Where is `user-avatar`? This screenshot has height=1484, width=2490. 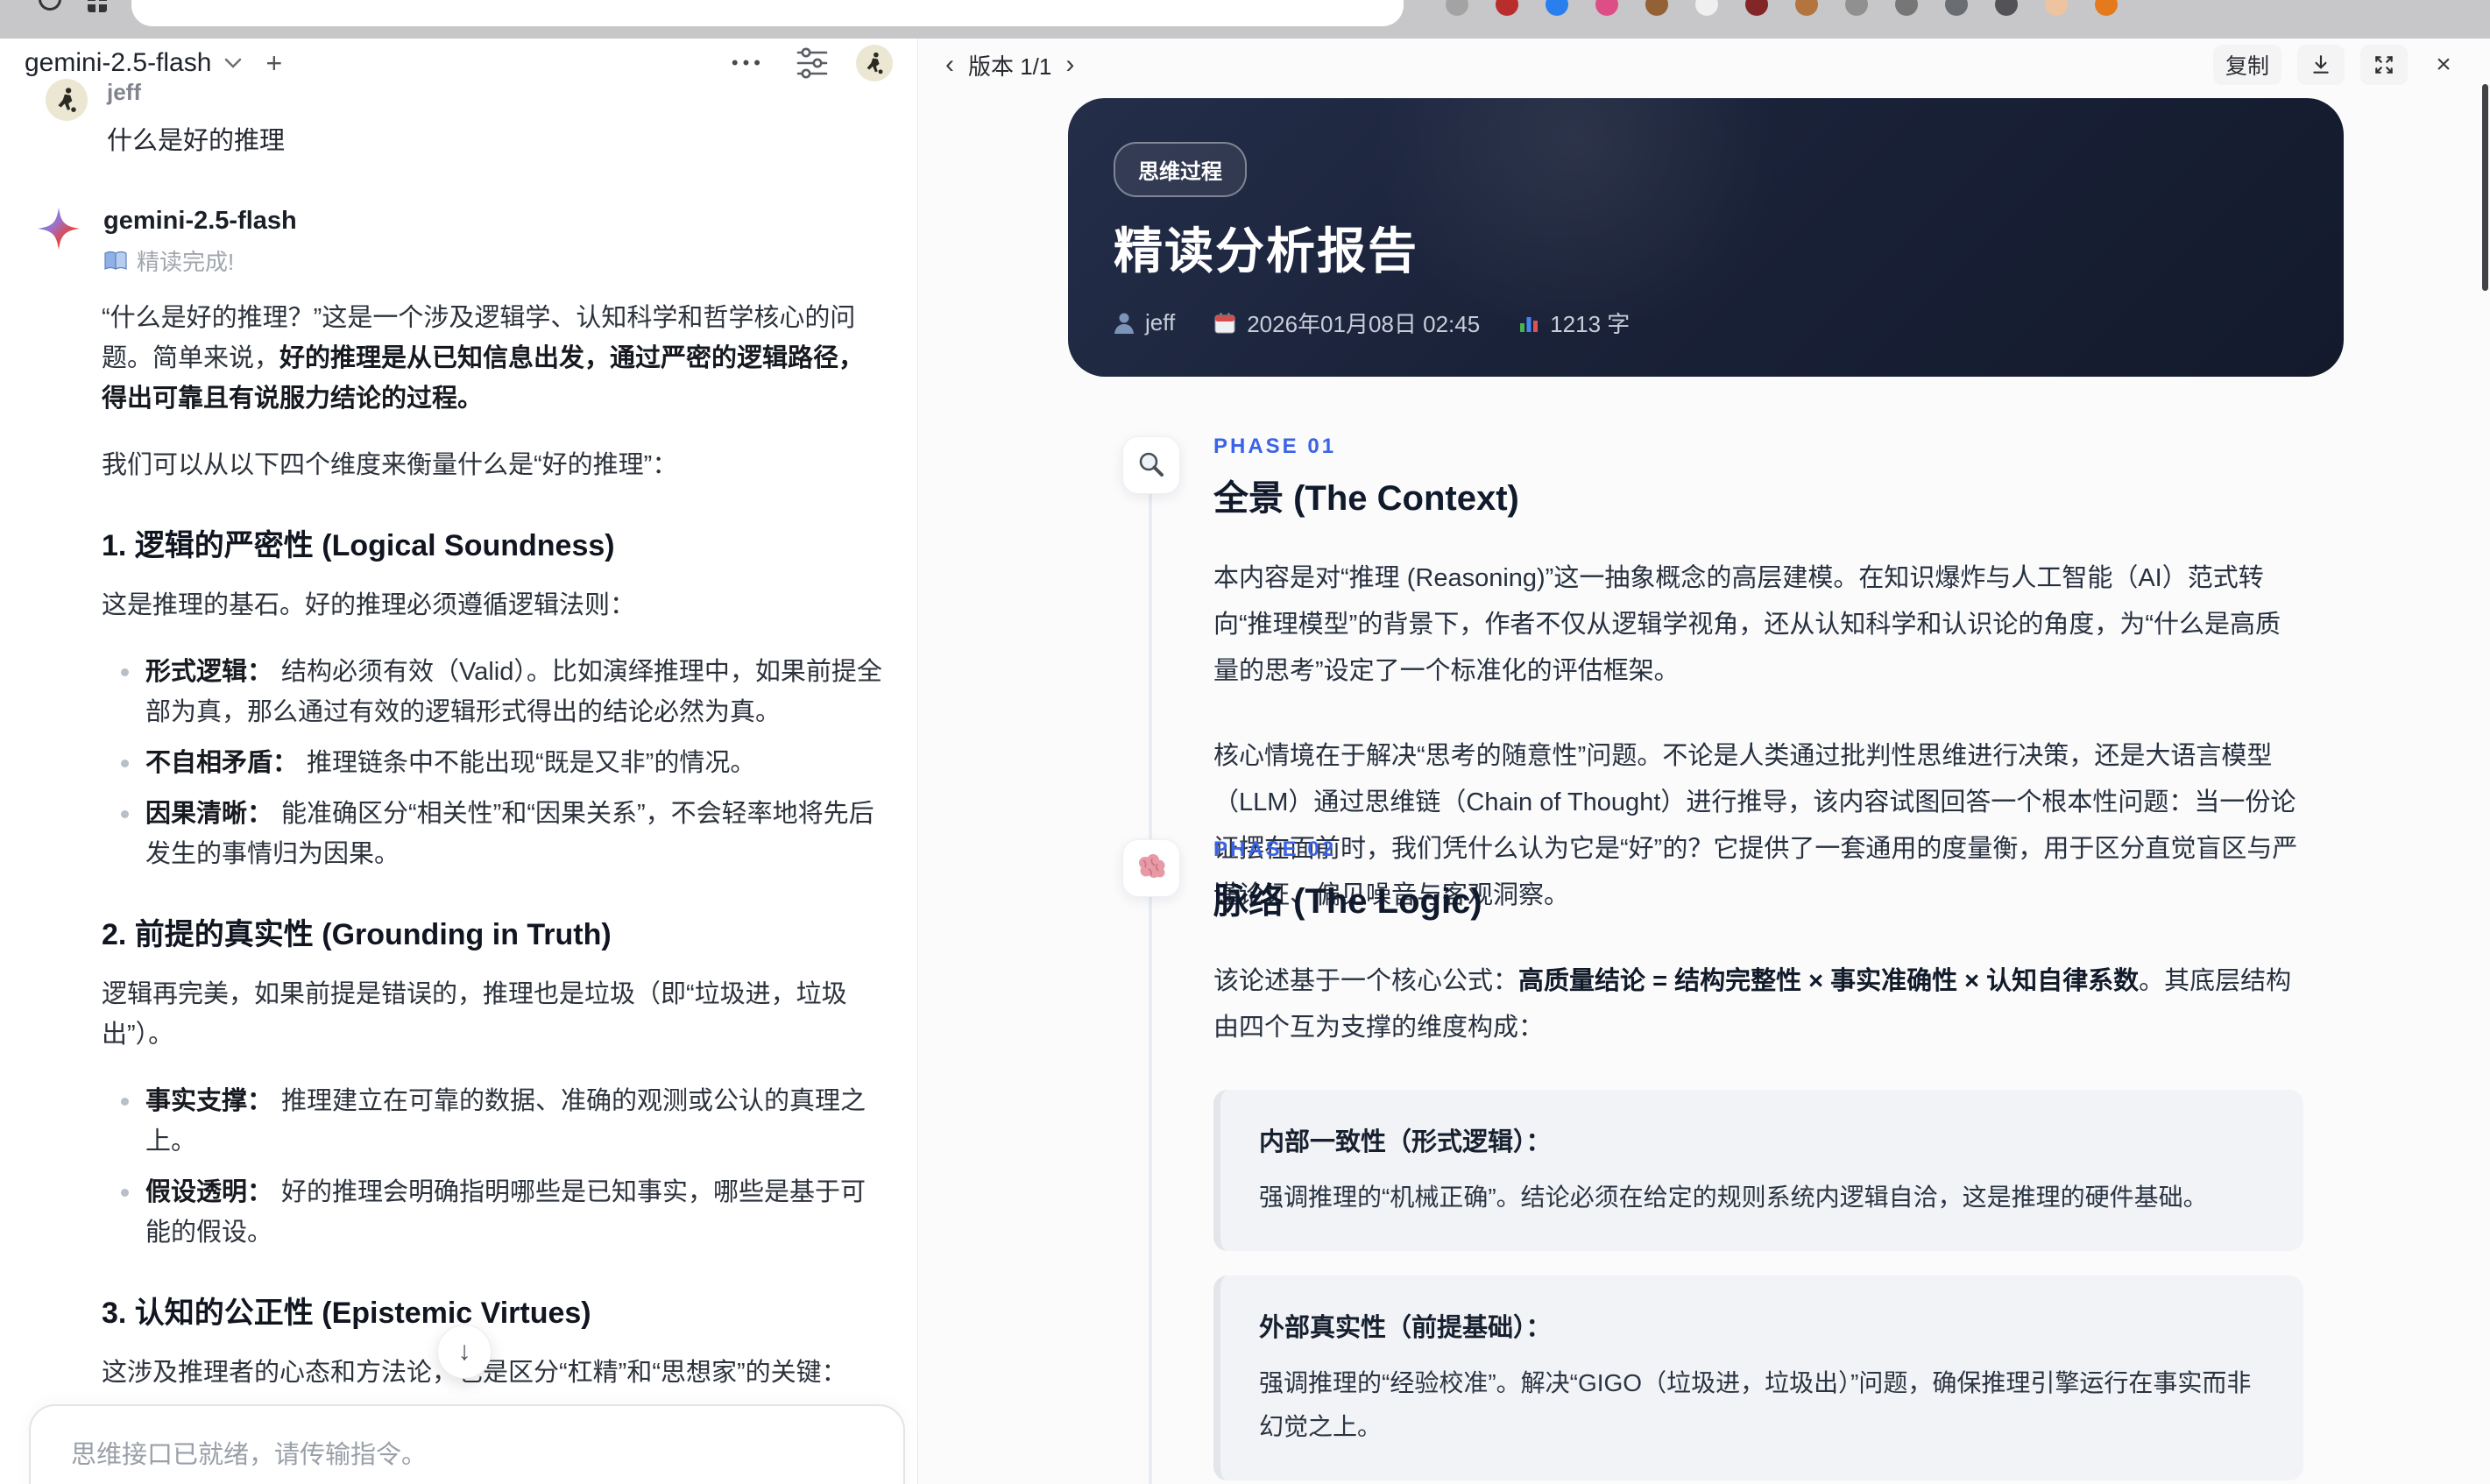
user-avatar is located at coordinates (874, 63).